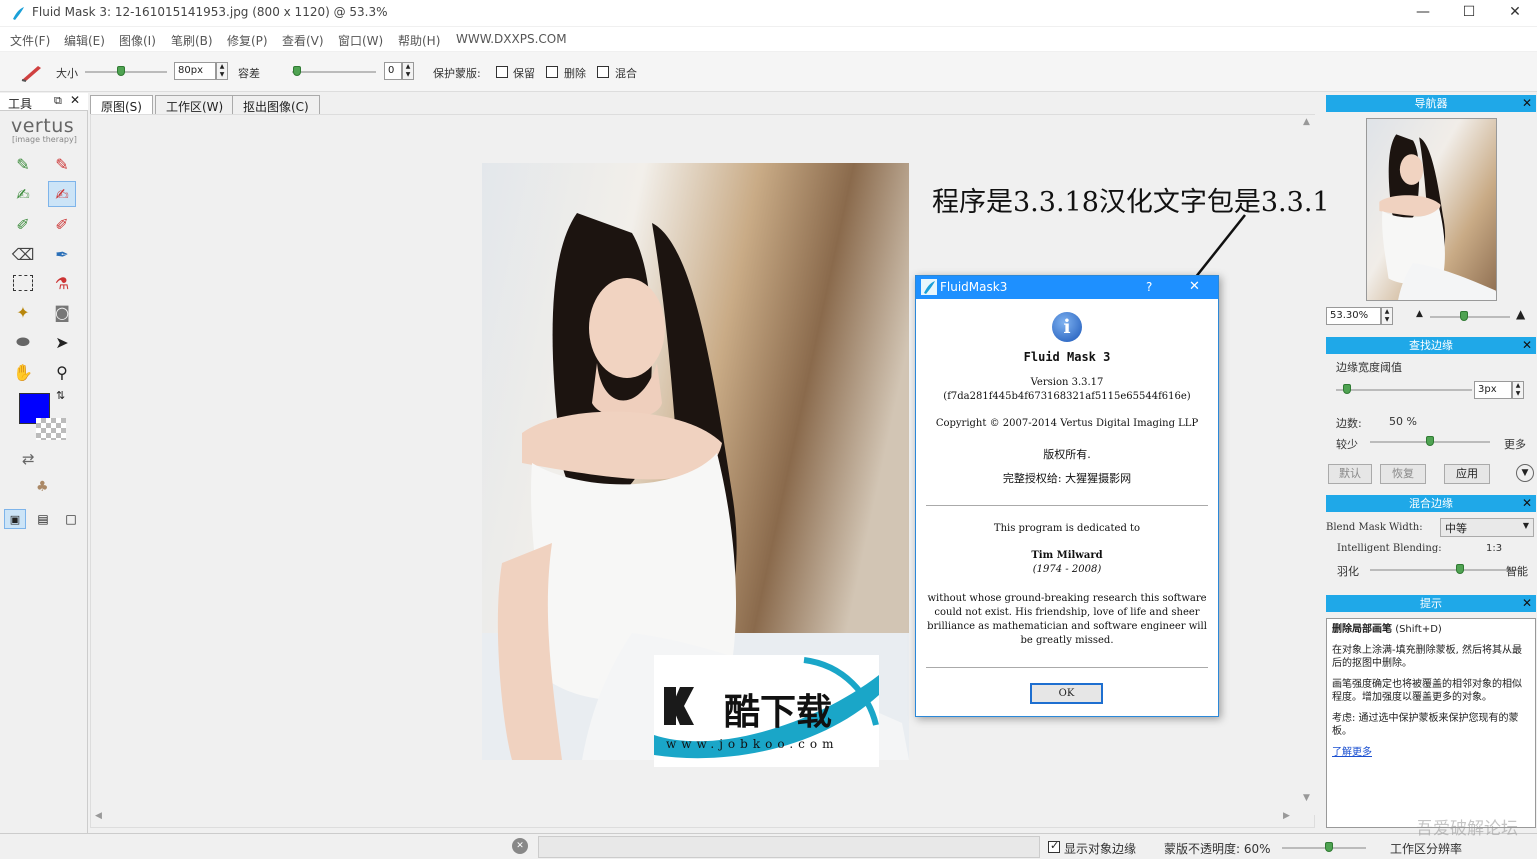 Image resolution: width=1537 pixels, height=859 pixels. Describe the element at coordinates (1347, 389) in the screenshot. I see `edge-threshold-knob` at that location.